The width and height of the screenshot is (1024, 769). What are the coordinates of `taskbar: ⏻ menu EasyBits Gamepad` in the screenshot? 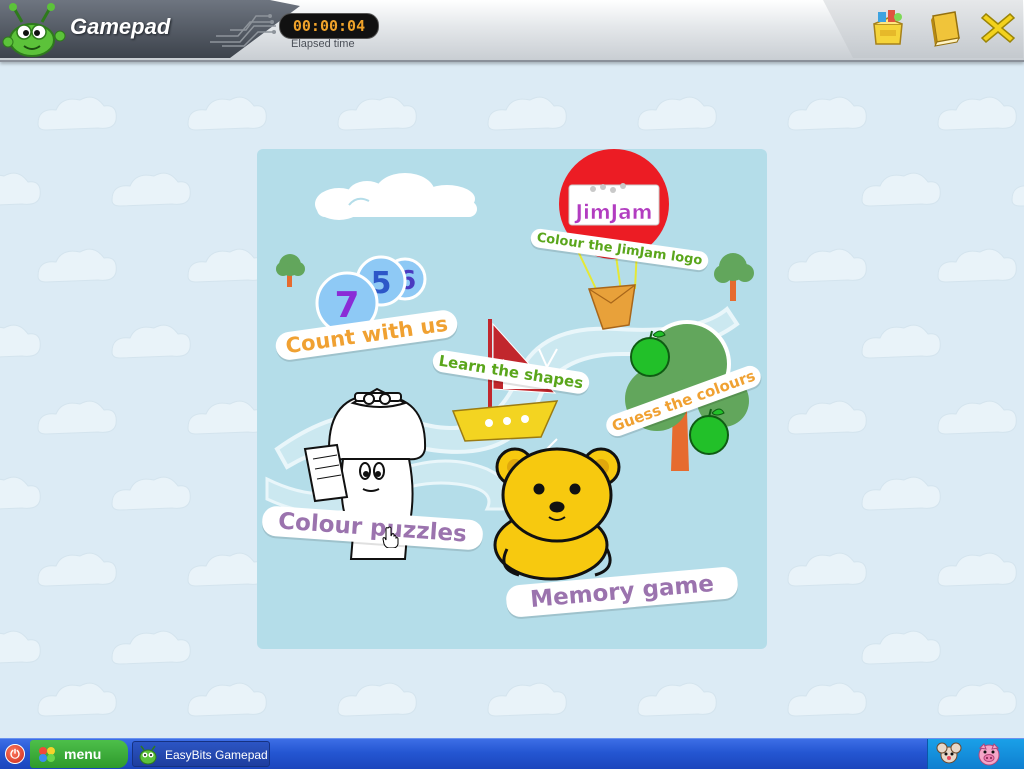 It's located at (512, 753).